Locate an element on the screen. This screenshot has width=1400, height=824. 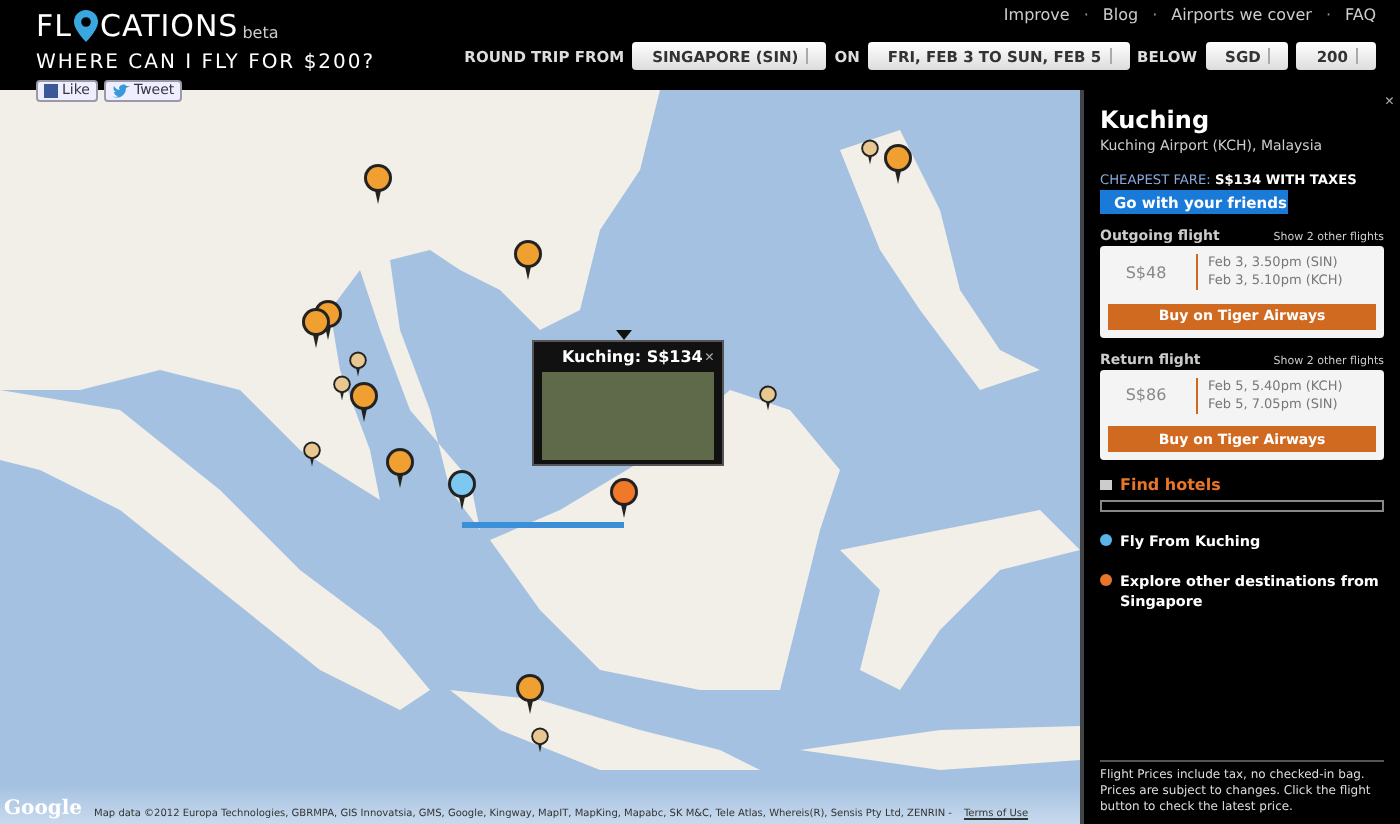
beta-label: beta is located at coordinates (260, 33).